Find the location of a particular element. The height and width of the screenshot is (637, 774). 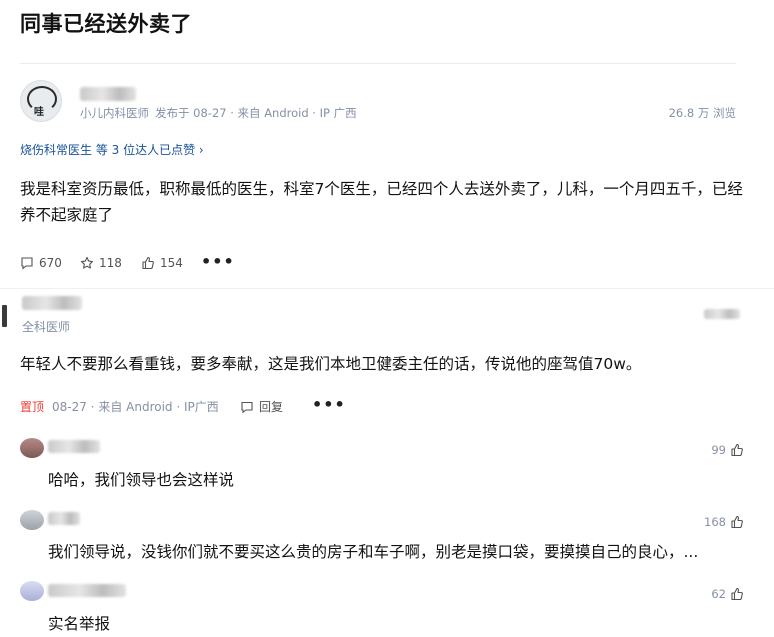

pinned-badge: 置顶 is located at coordinates (32, 407).